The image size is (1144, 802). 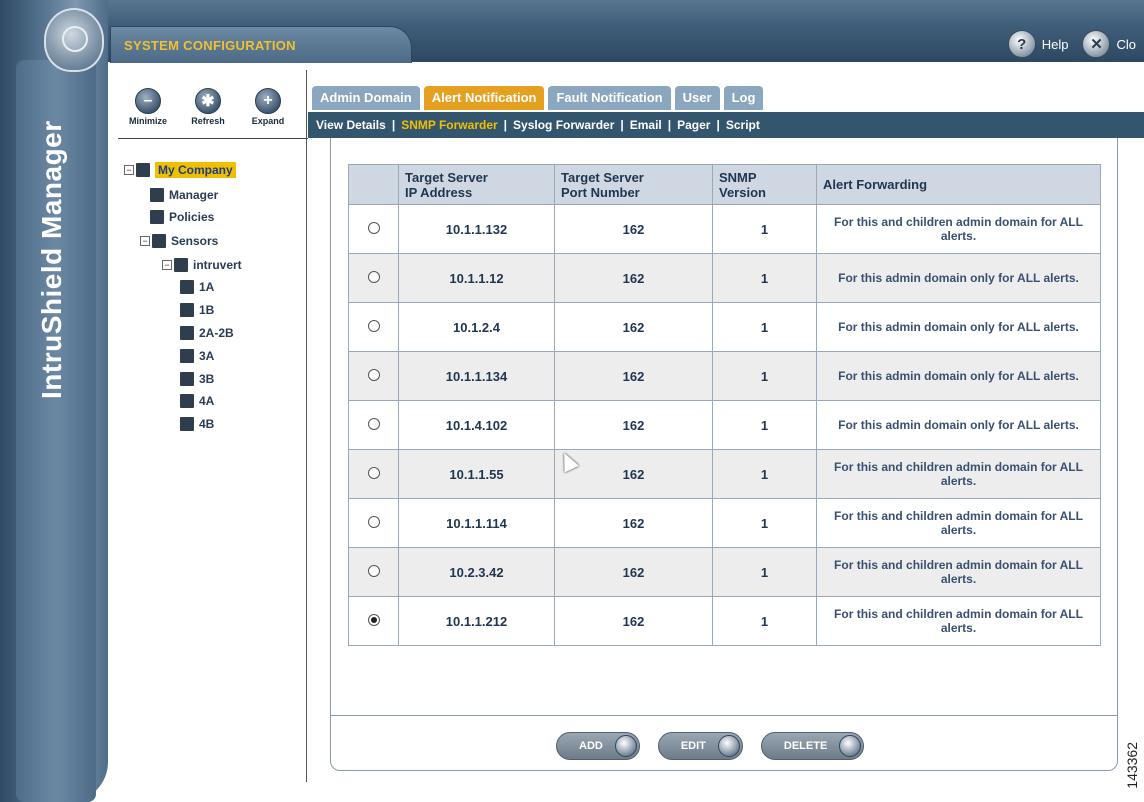 What do you see at coordinates (207, 287) in the screenshot?
I see `tree-node-label: 1A` at bounding box center [207, 287].